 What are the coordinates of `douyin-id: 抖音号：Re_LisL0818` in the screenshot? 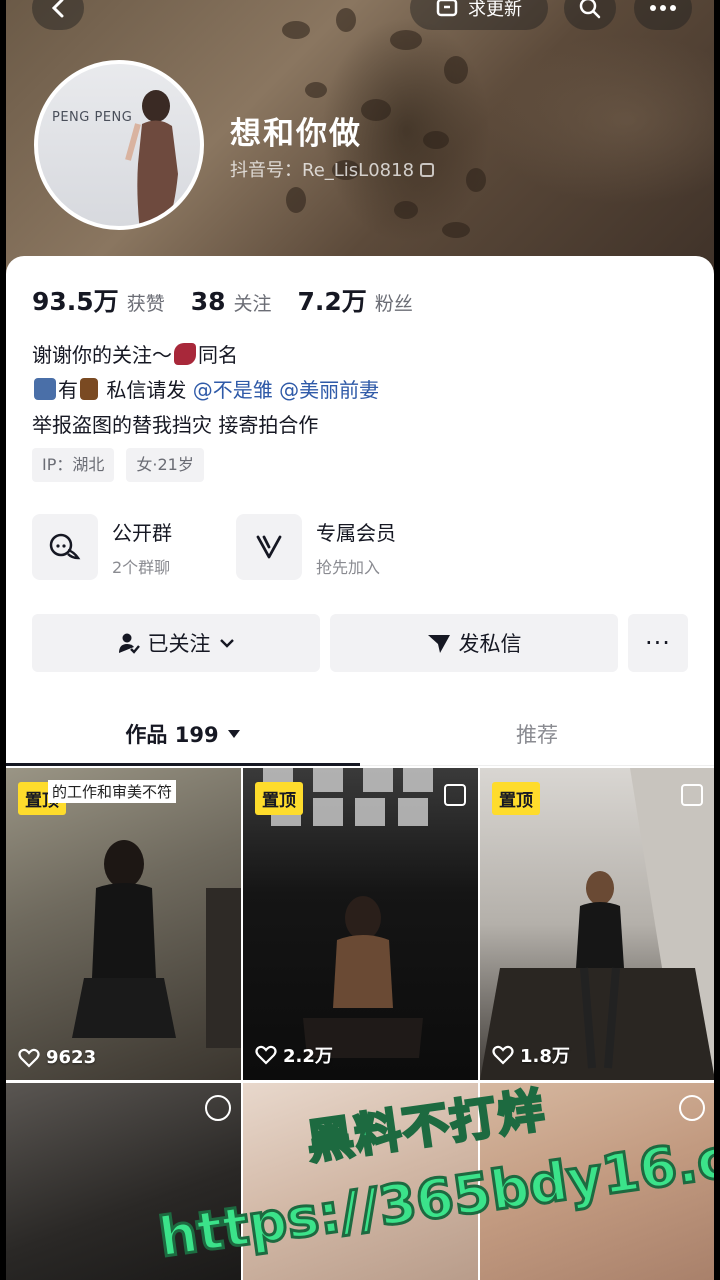 It's located at (332, 169).